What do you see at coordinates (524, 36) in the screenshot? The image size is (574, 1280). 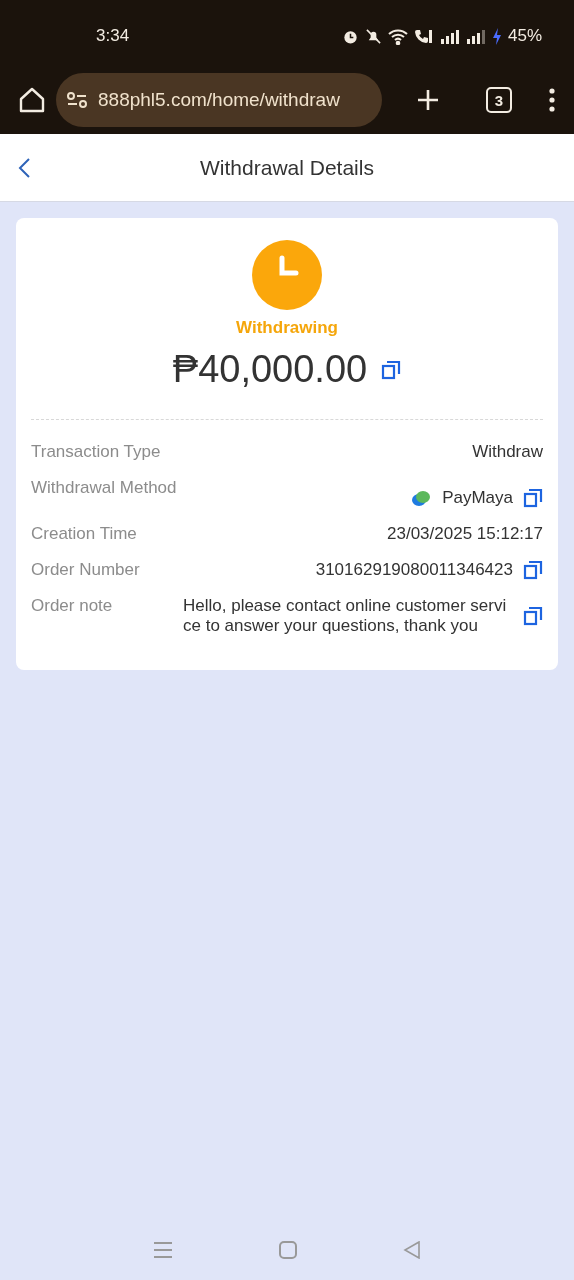 I see `battery-percentage: 45%` at bounding box center [524, 36].